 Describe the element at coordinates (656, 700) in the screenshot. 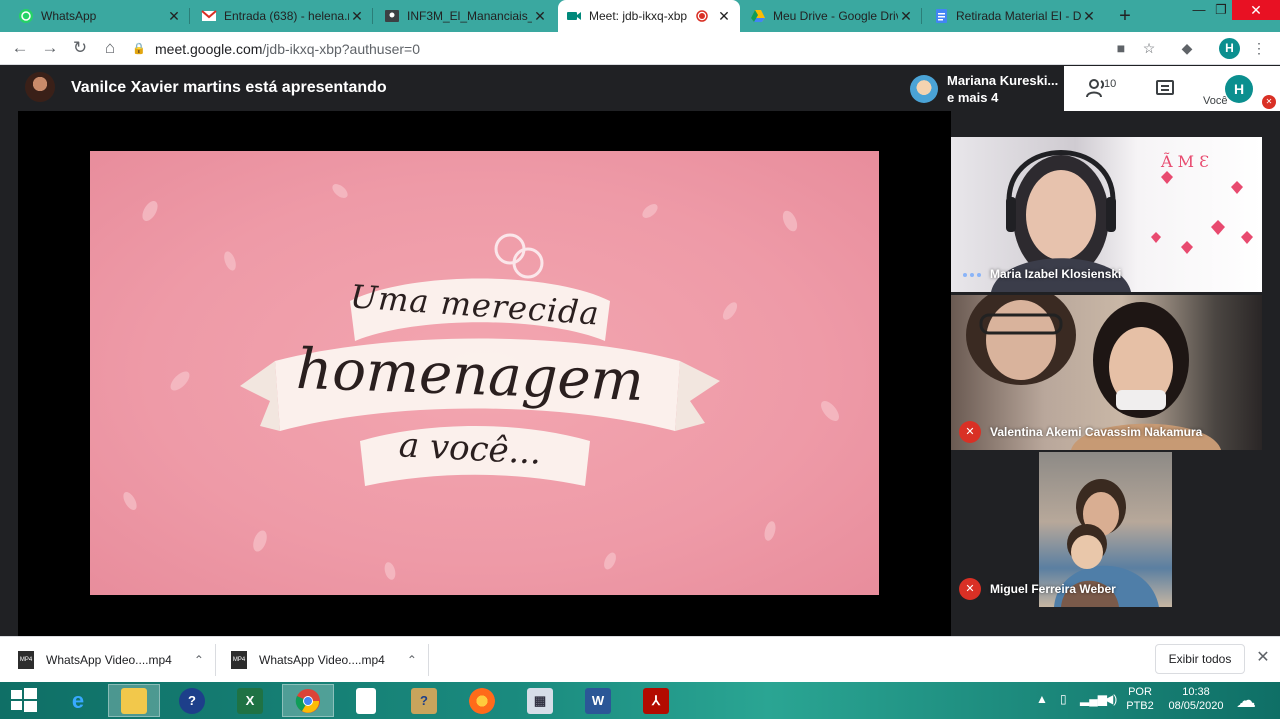

I see `taskbar-acrobat: ⅄` at that location.